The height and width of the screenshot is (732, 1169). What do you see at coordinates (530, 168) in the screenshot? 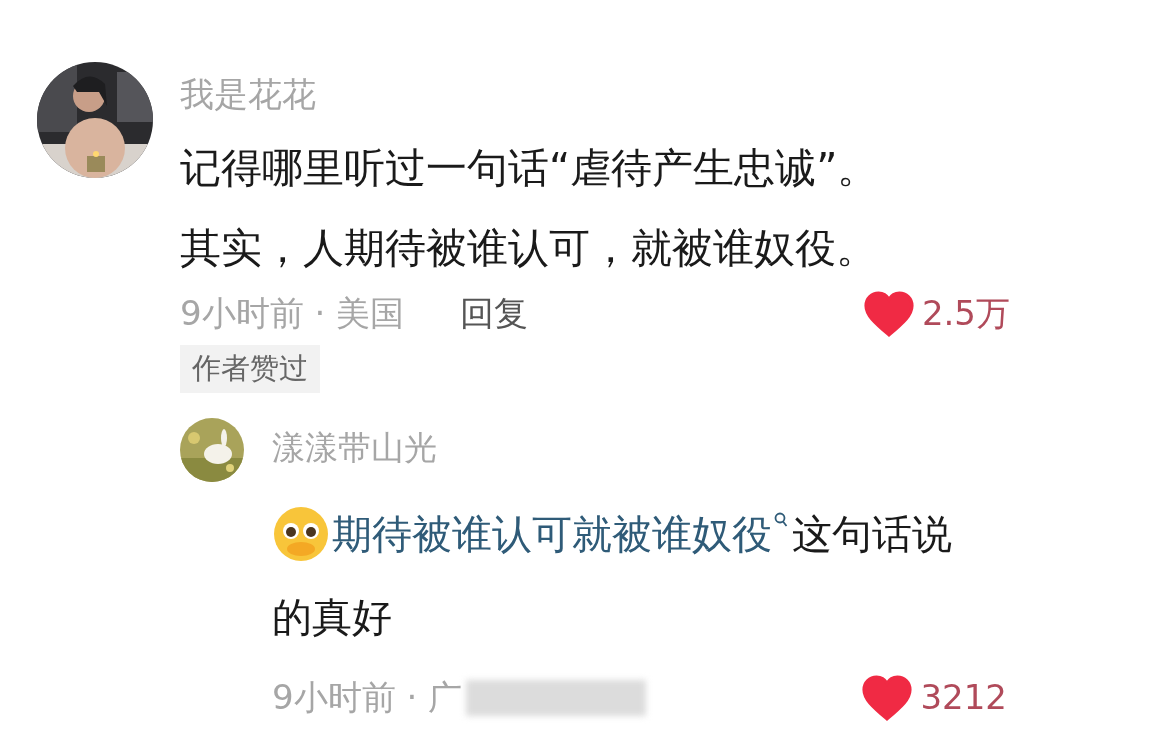
I see `comment-text: 记得哪里听过一句话“虐待产生忠诚”。` at bounding box center [530, 168].